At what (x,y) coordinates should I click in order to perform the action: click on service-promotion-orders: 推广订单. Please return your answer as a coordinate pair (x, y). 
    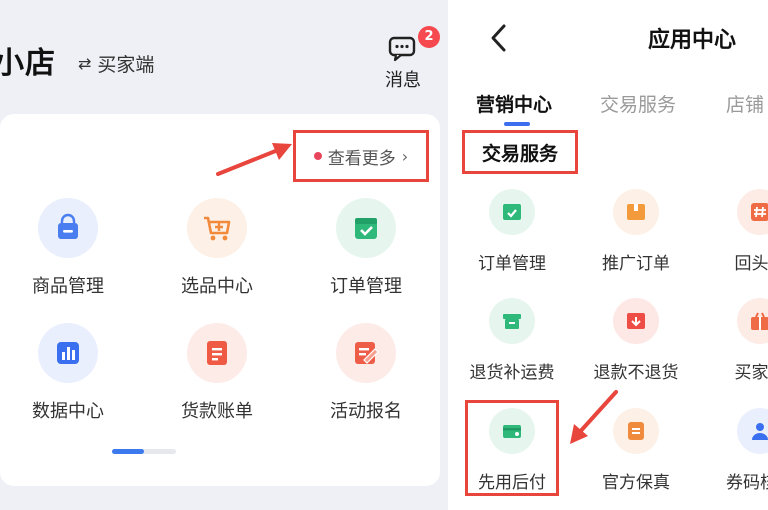
    Looking at the image, I should click on (636, 231).